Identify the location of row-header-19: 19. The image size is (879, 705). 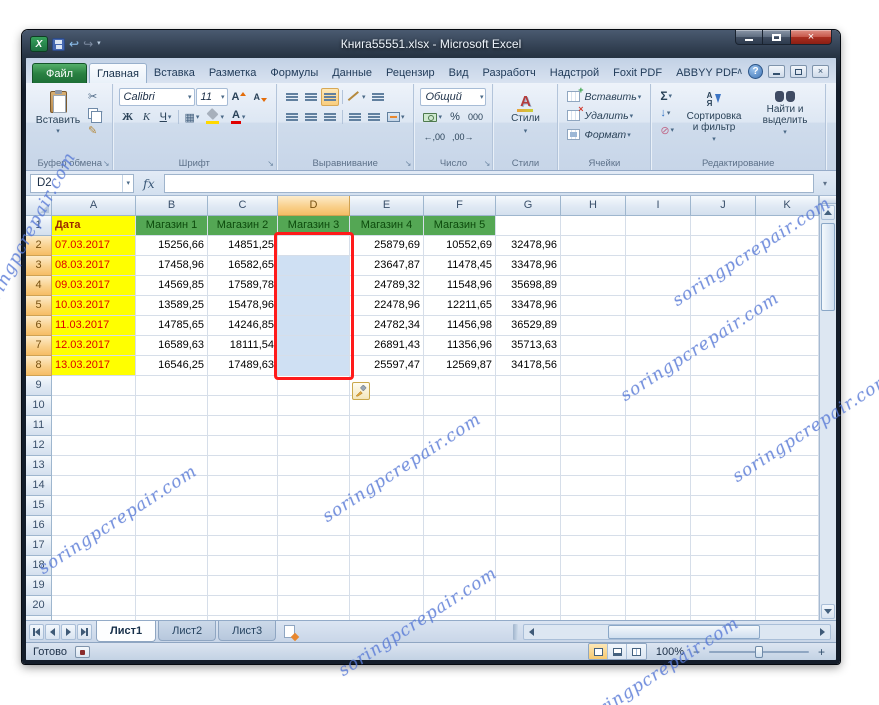
(39, 586).